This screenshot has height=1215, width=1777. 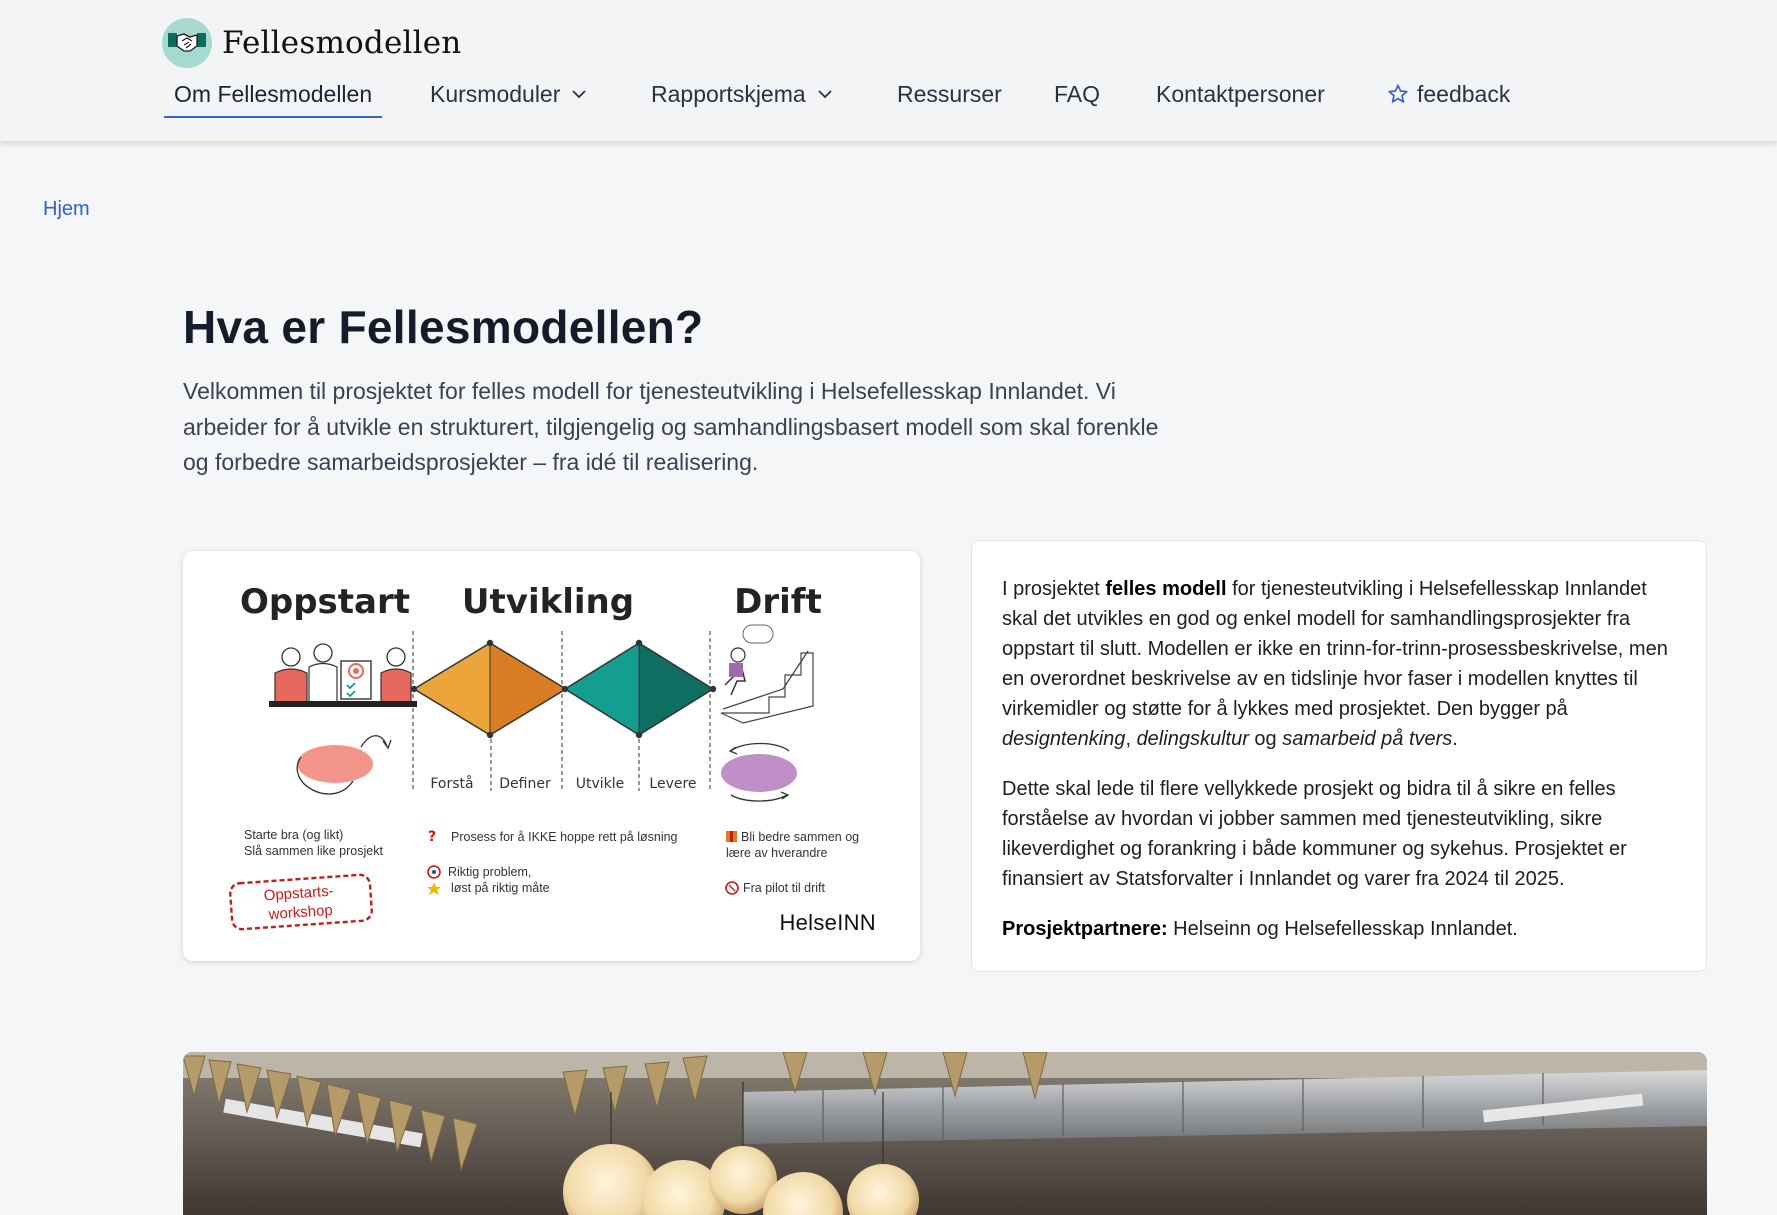 I want to click on em-designtenking: designtenking, so click(x=1064, y=739).